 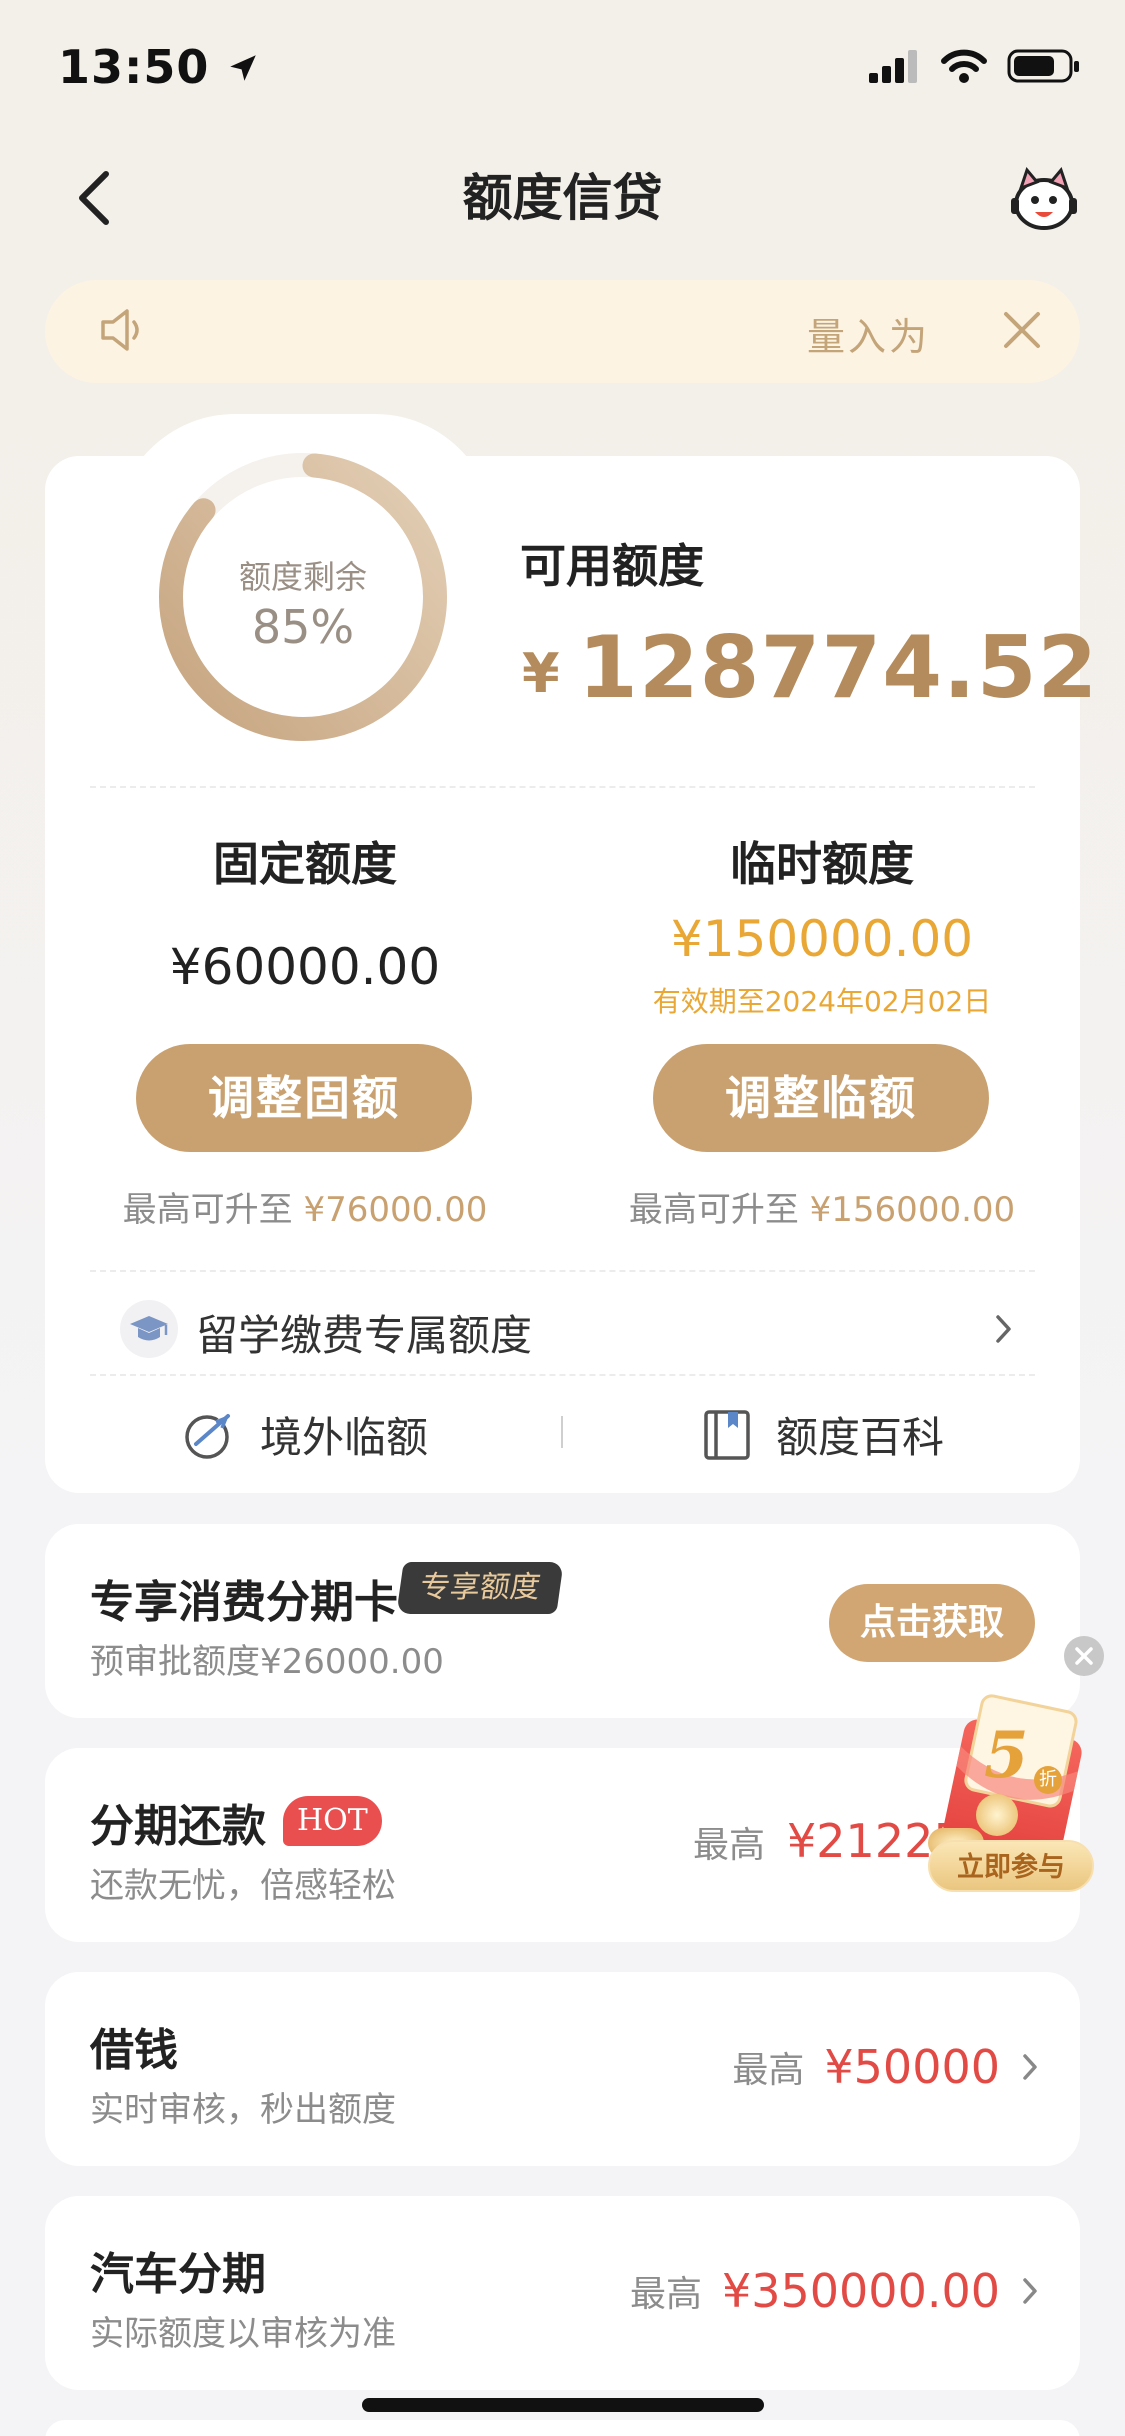 I want to click on available-label: 可用额度, so click(x=612, y=566).